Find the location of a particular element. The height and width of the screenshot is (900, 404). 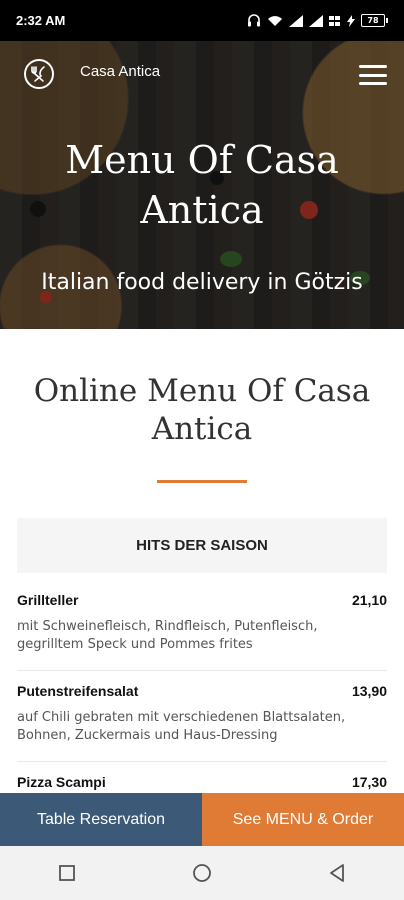

category-header: HITS DER SAISON is located at coordinates (202, 545).